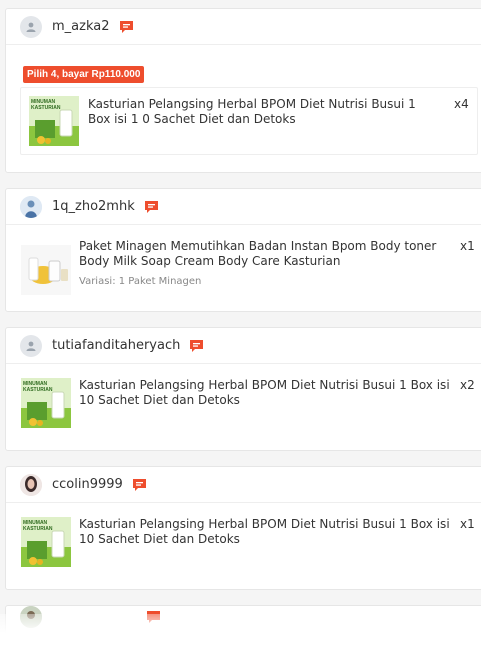 The height and width of the screenshot is (646, 481). I want to click on buyer-header: 1q_zho2mhk, so click(243, 207).